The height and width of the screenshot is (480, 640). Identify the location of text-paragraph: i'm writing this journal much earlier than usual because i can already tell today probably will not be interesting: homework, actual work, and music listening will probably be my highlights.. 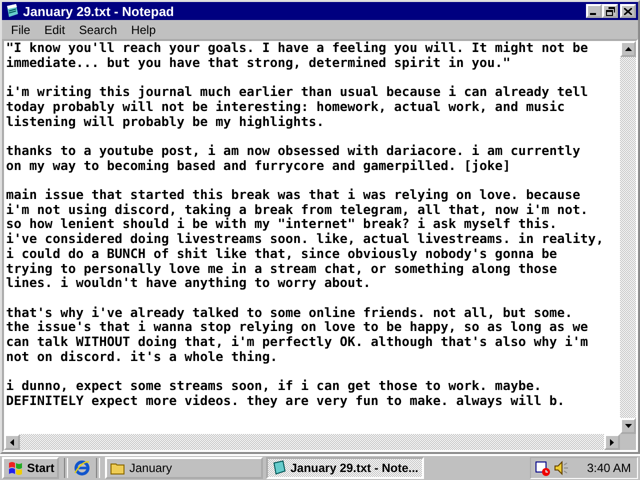
(298, 108).